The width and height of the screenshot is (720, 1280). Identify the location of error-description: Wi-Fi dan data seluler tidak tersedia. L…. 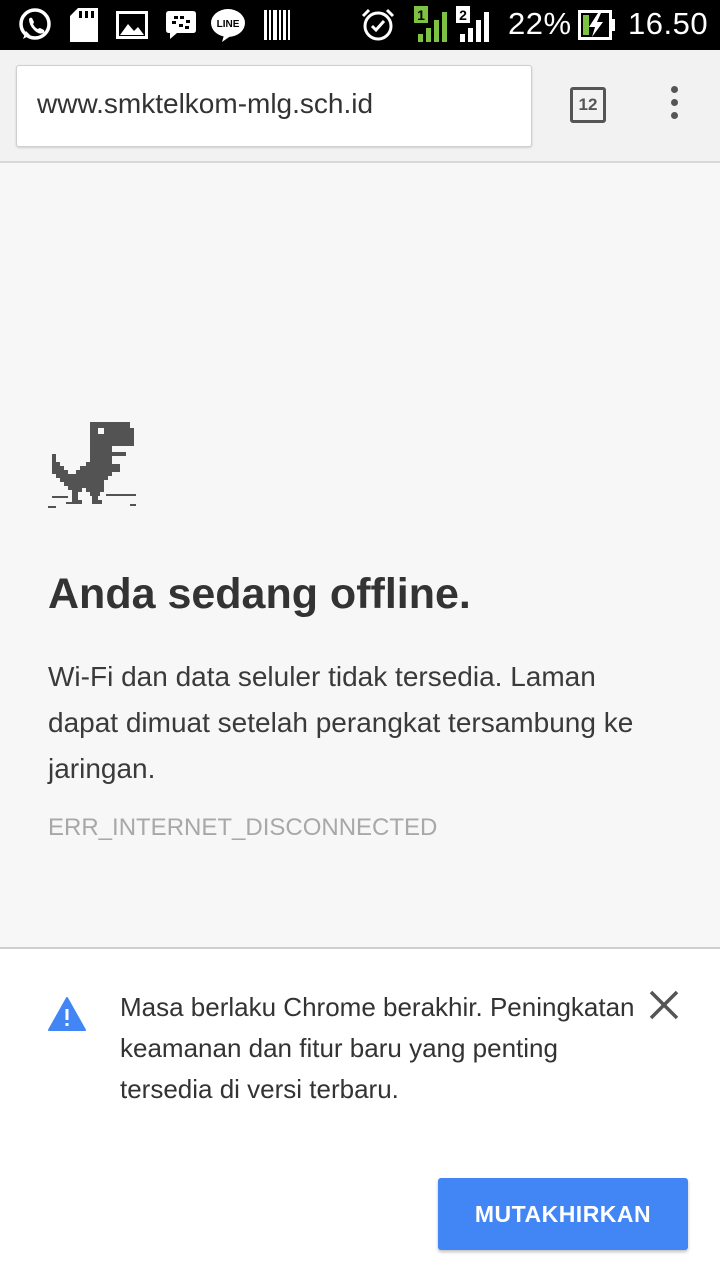
(341, 722).